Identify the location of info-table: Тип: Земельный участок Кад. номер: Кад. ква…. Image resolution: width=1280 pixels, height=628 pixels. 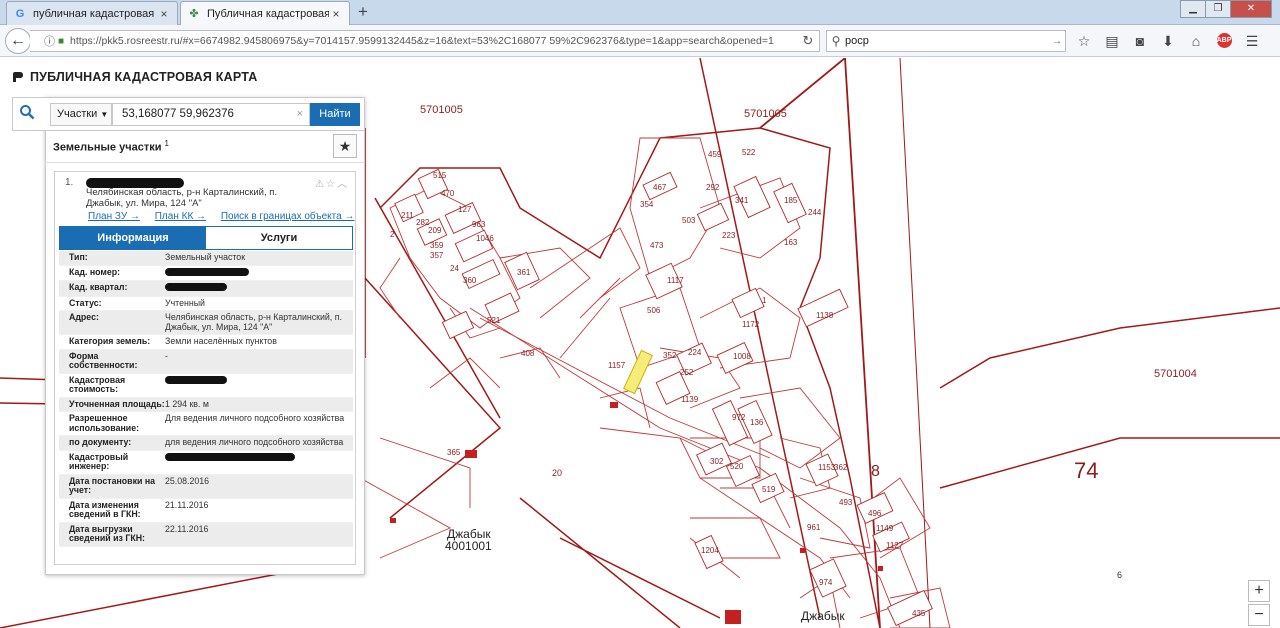
(206, 399).